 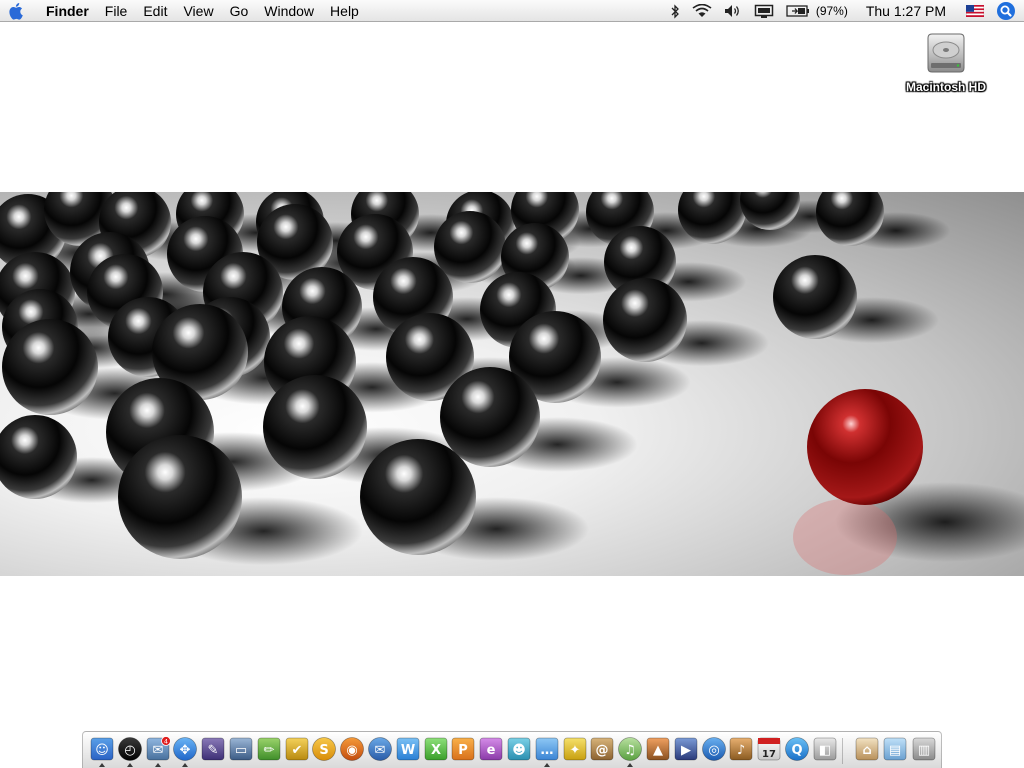 I want to click on battery-icon, so click(x=797, y=11).